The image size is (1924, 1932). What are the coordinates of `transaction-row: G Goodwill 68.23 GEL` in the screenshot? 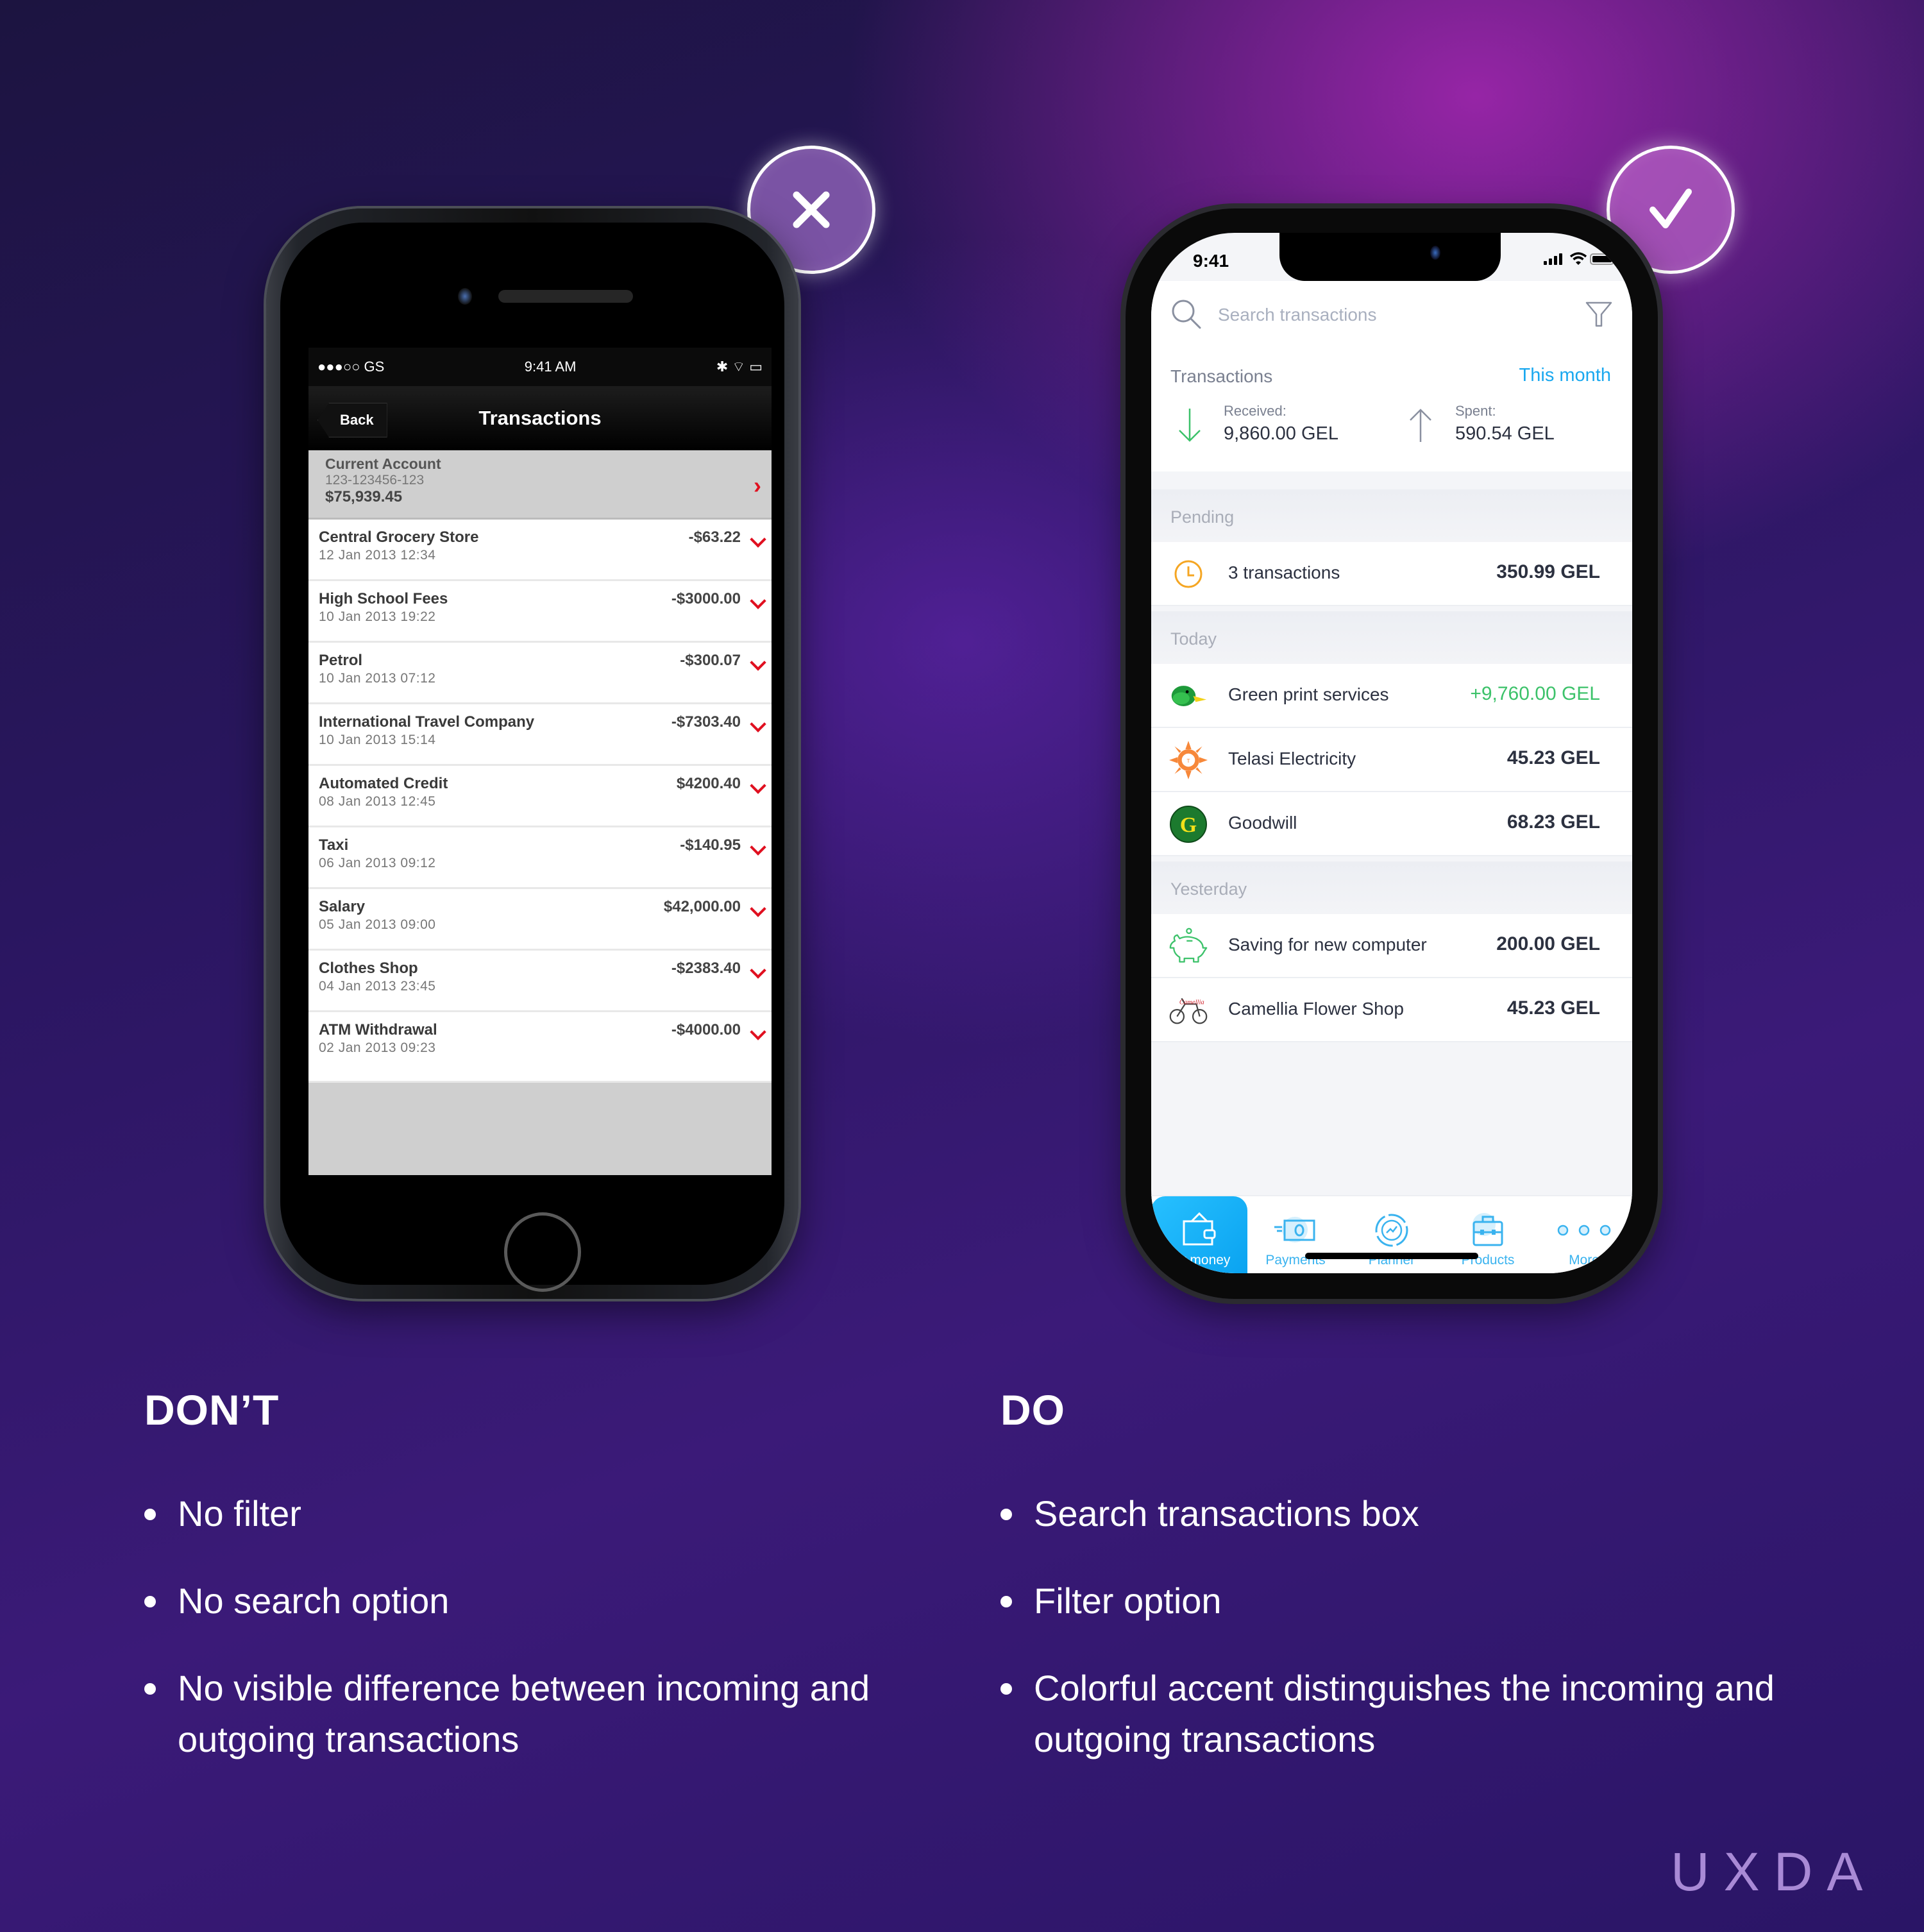 It's located at (1391, 824).